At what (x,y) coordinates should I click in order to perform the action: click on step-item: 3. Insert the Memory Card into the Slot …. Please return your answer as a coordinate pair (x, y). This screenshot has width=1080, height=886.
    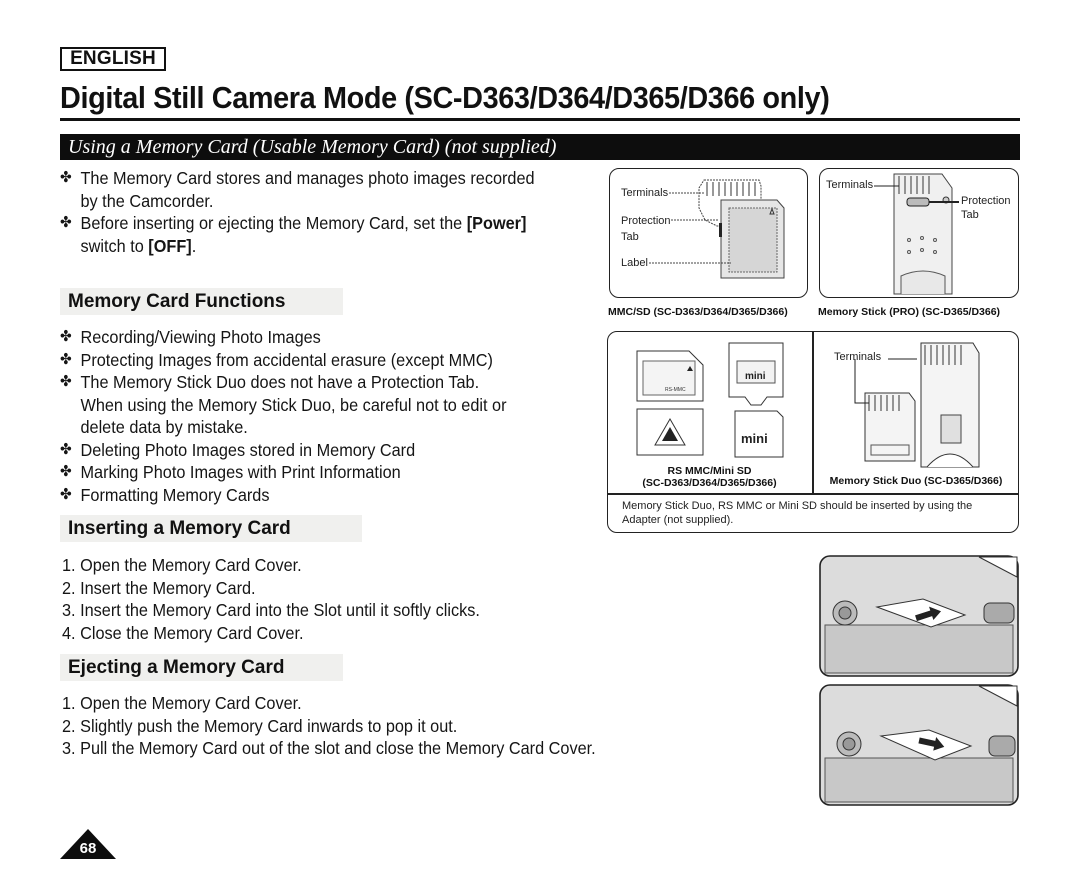
    Looking at the image, I should click on (271, 610).